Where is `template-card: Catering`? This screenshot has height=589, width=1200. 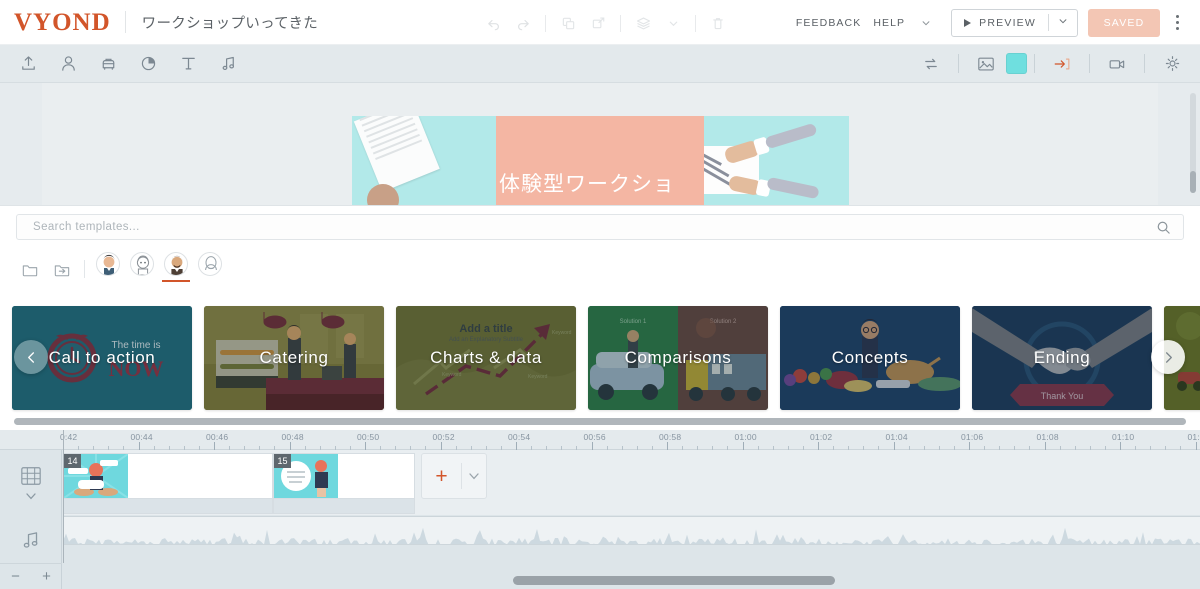 template-card: Catering is located at coordinates (294, 358).